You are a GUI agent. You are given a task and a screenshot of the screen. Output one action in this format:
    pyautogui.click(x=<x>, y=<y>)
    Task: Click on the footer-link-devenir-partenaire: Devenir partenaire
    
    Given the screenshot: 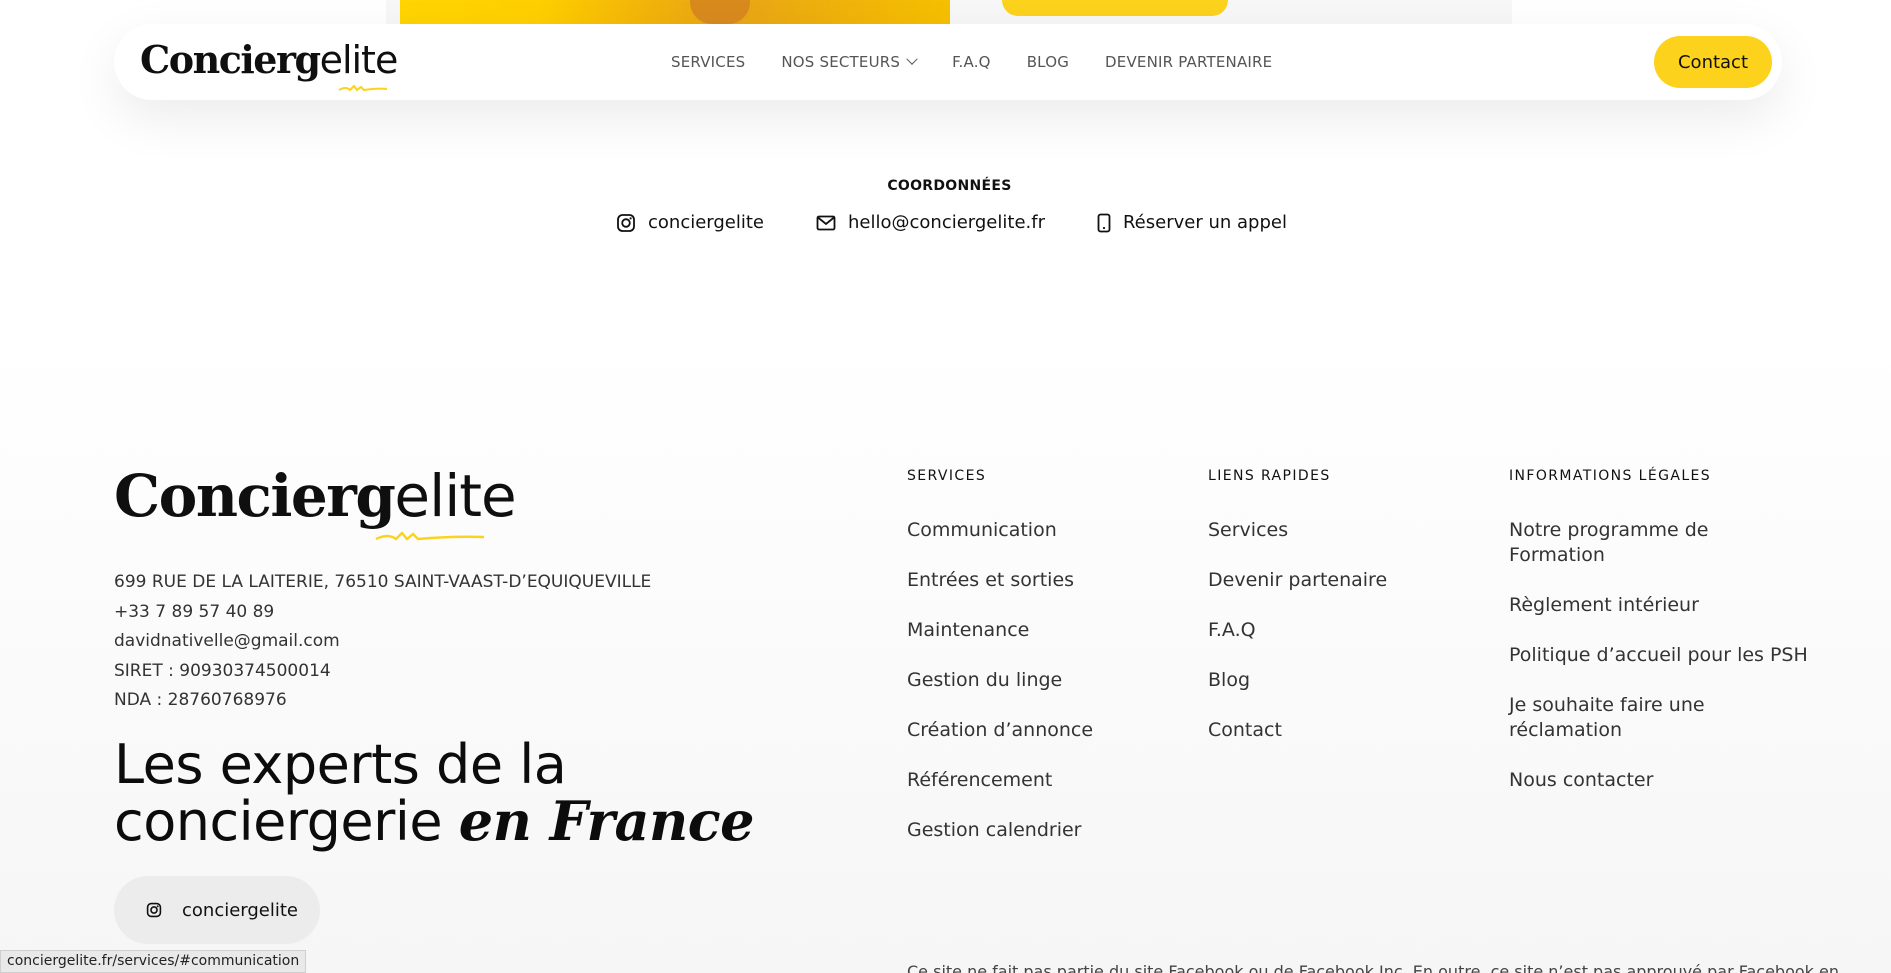 What is the action you would take?
    pyautogui.click(x=1348, y=580)
    